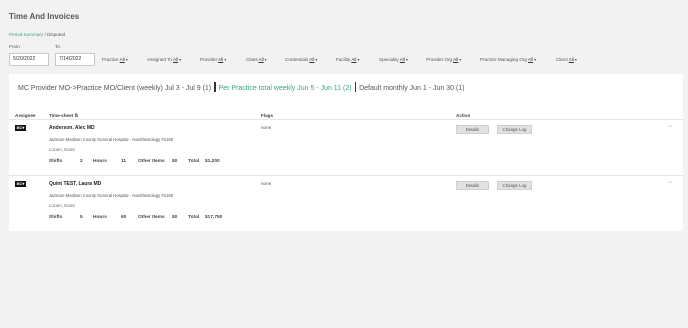 The width and height of the screenshot is (688, 328). I want to click on sort-icon: ⇅, so click(76, 115).